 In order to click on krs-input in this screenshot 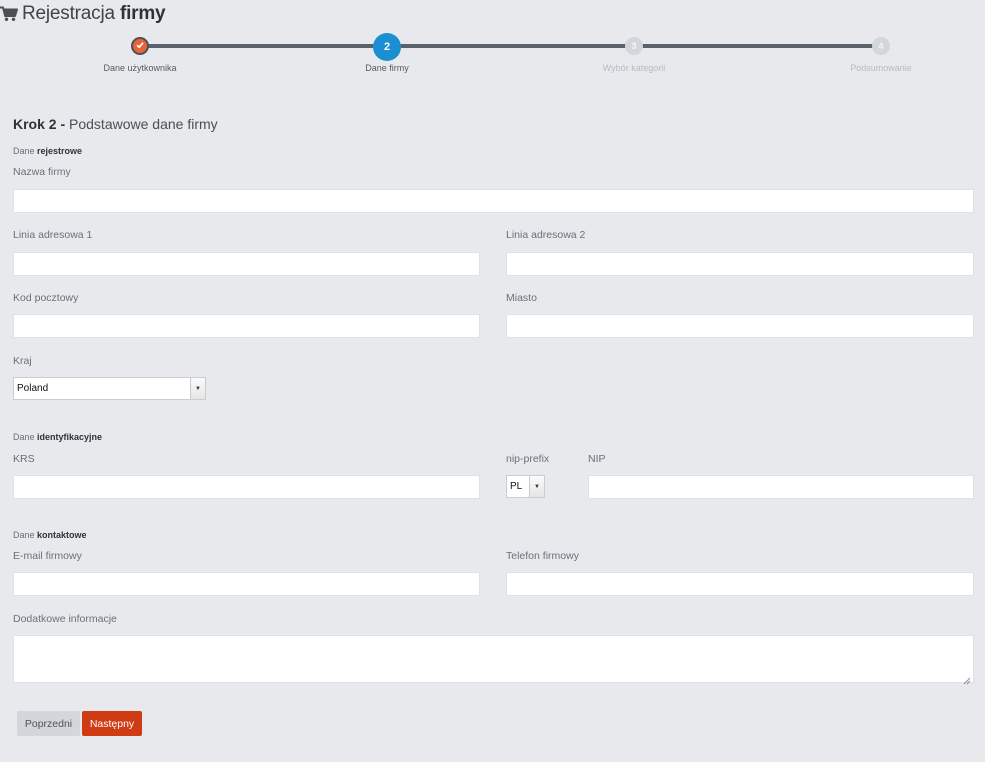, I will do `click(246, 487)`.